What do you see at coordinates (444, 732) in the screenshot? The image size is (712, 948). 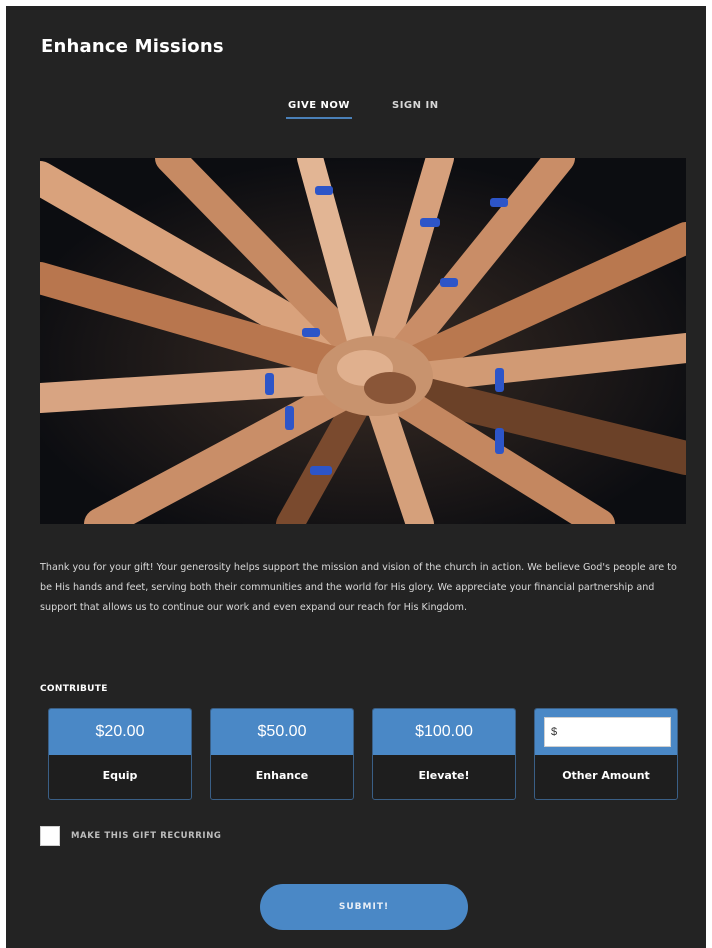 I see `amount-value: $100.00` at bounding box center [444, 732].